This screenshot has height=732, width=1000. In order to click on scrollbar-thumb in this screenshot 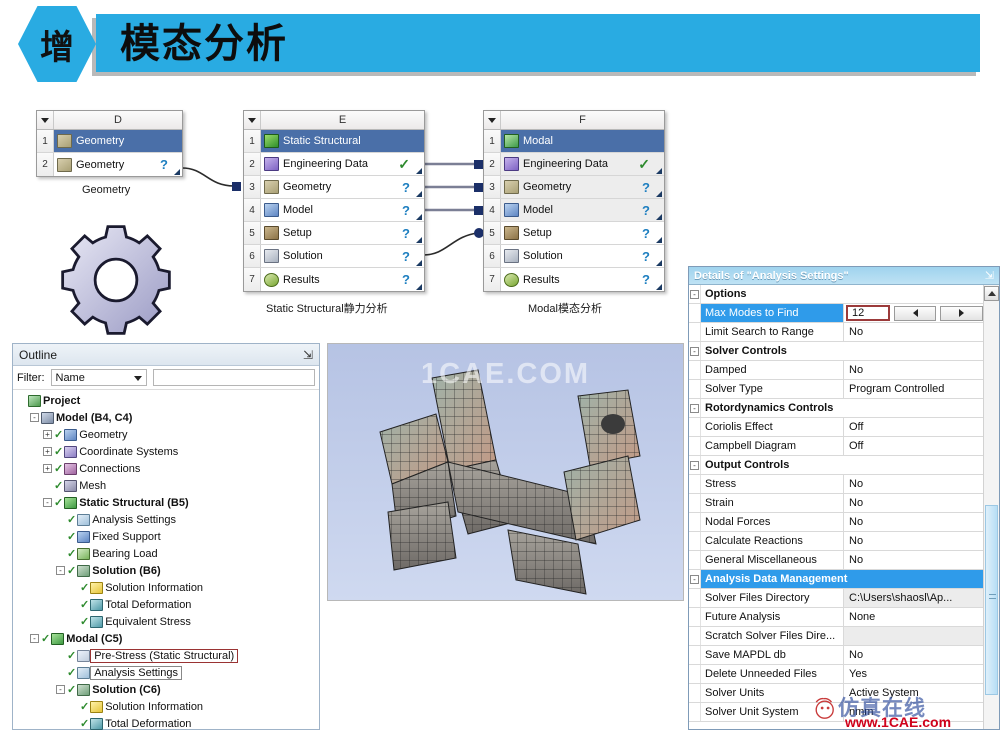, I will do `click(991, 600)`.